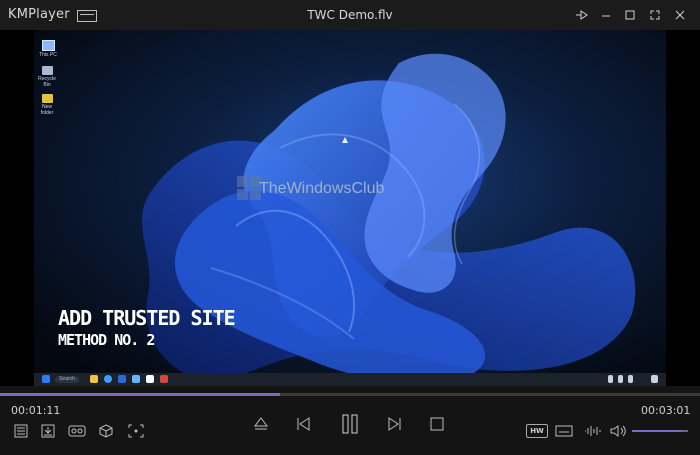  What do you see at coordinates (108, 379) in the screenshot?
I see `chrome-icon` at bounding box center [108, 379].